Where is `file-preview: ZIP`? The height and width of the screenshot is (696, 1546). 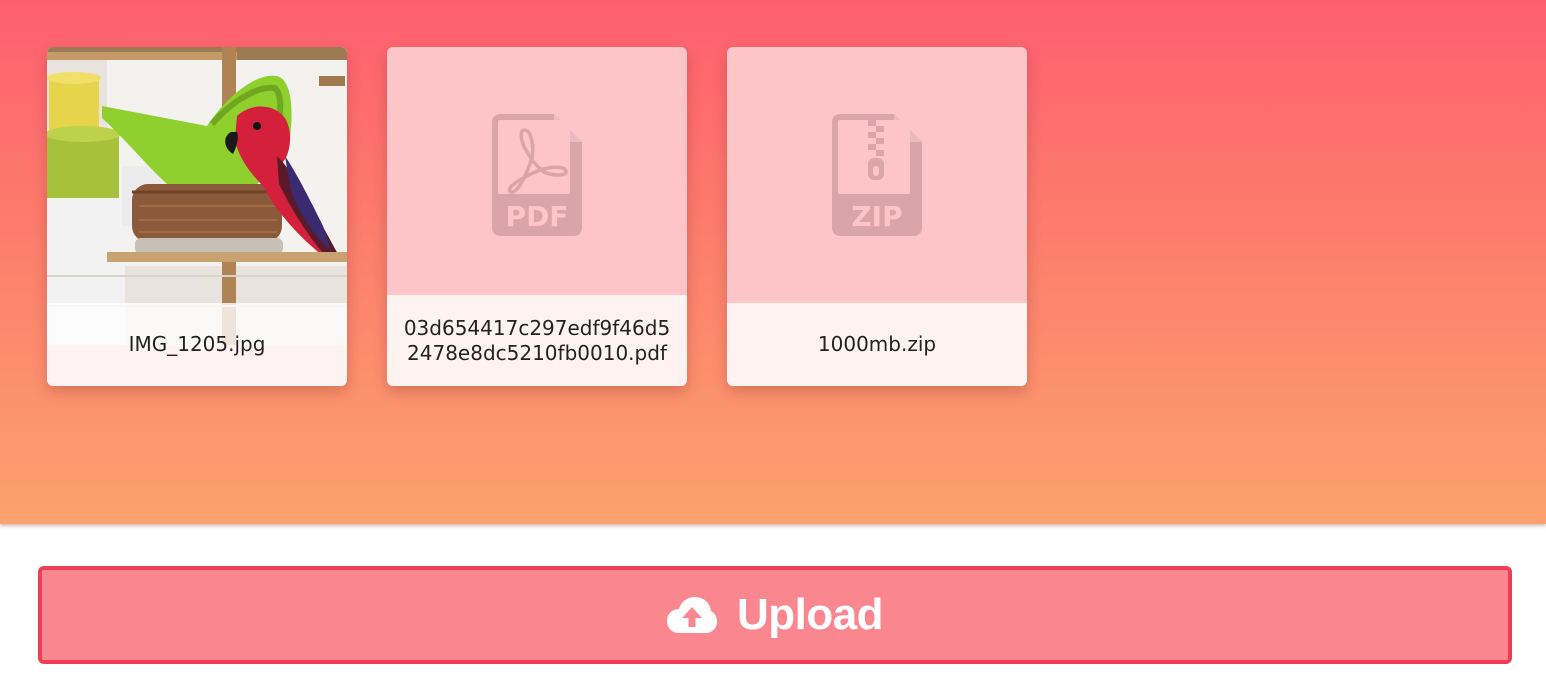
file-preview: ZIP is located at coordinates (877, 175).